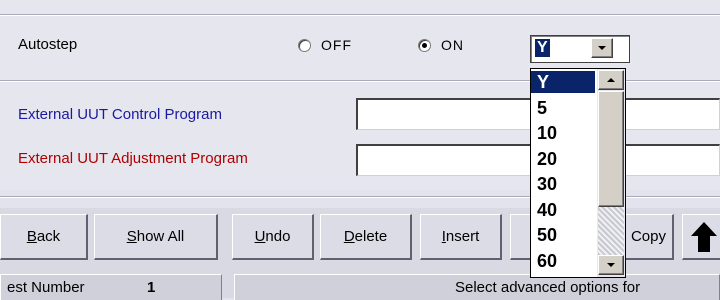 Image resolution: width=720 pixels, height=300 pixels. I want to click on test-number-cell: est Number 1, so click(111, 287).